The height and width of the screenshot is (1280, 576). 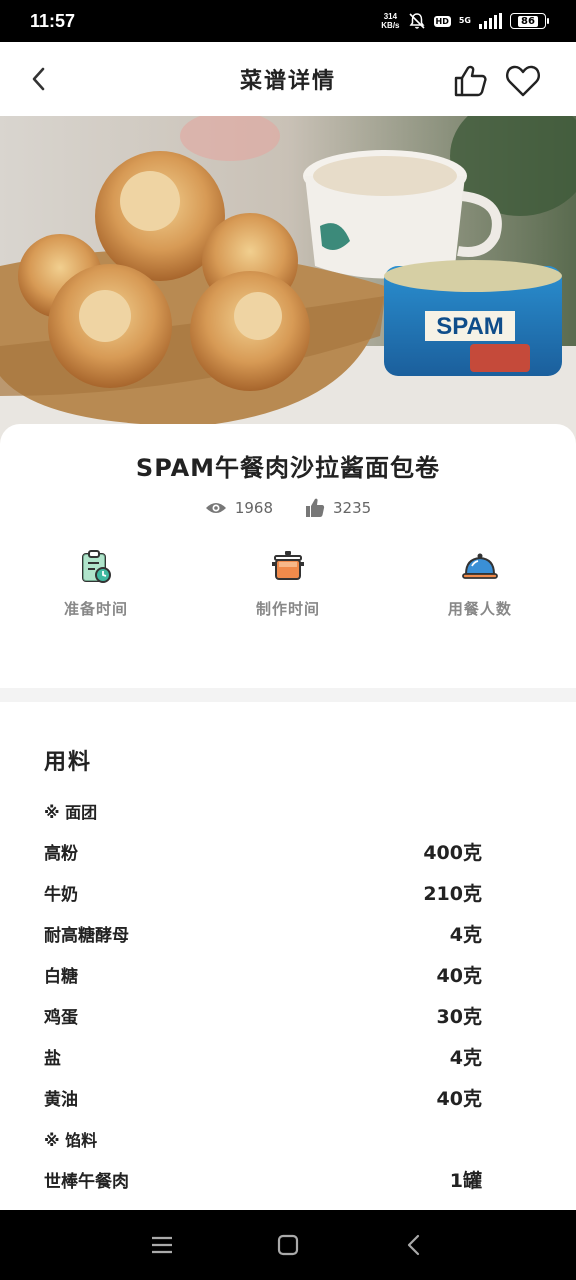 What do you see at coordinates (288, 79) in the screenshot?
I see `top-nav-bar: 菜谱详情` at bounding box center [288, 79].